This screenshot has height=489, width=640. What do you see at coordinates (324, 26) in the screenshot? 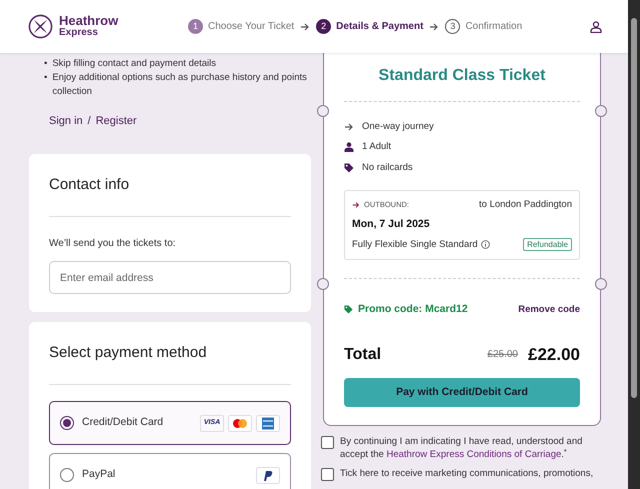
I see `step-number: 2` at bounding box center [324, 26].